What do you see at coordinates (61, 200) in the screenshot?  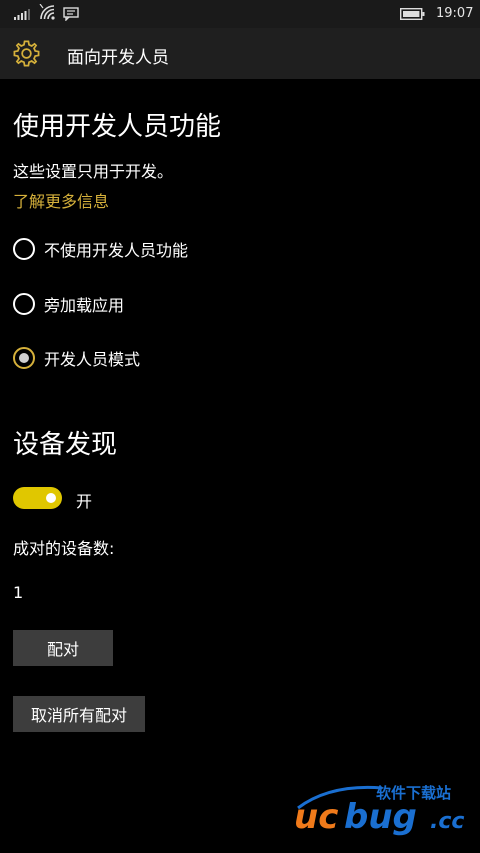 I see `learn-more-link: 了解更多信息` at bounding box center [61, 200].